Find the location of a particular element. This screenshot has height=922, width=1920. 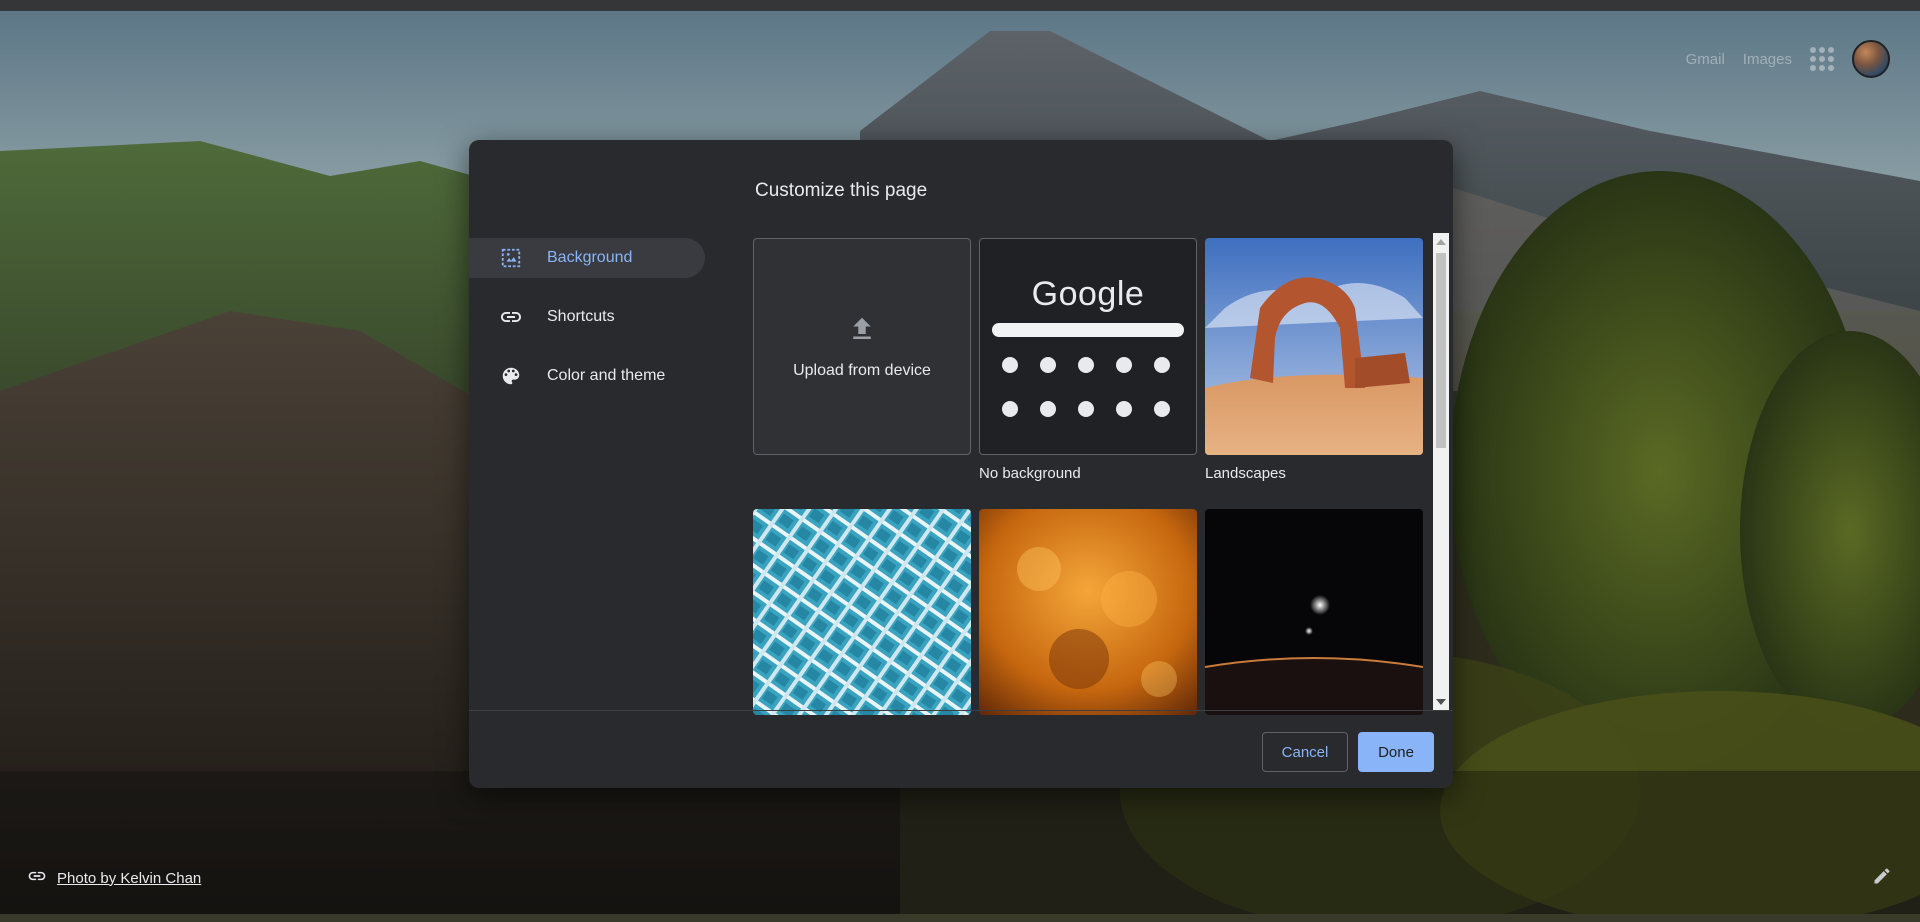

photo-attribution: Photo by Kelvin Chan is located at coordinates (114, 878).